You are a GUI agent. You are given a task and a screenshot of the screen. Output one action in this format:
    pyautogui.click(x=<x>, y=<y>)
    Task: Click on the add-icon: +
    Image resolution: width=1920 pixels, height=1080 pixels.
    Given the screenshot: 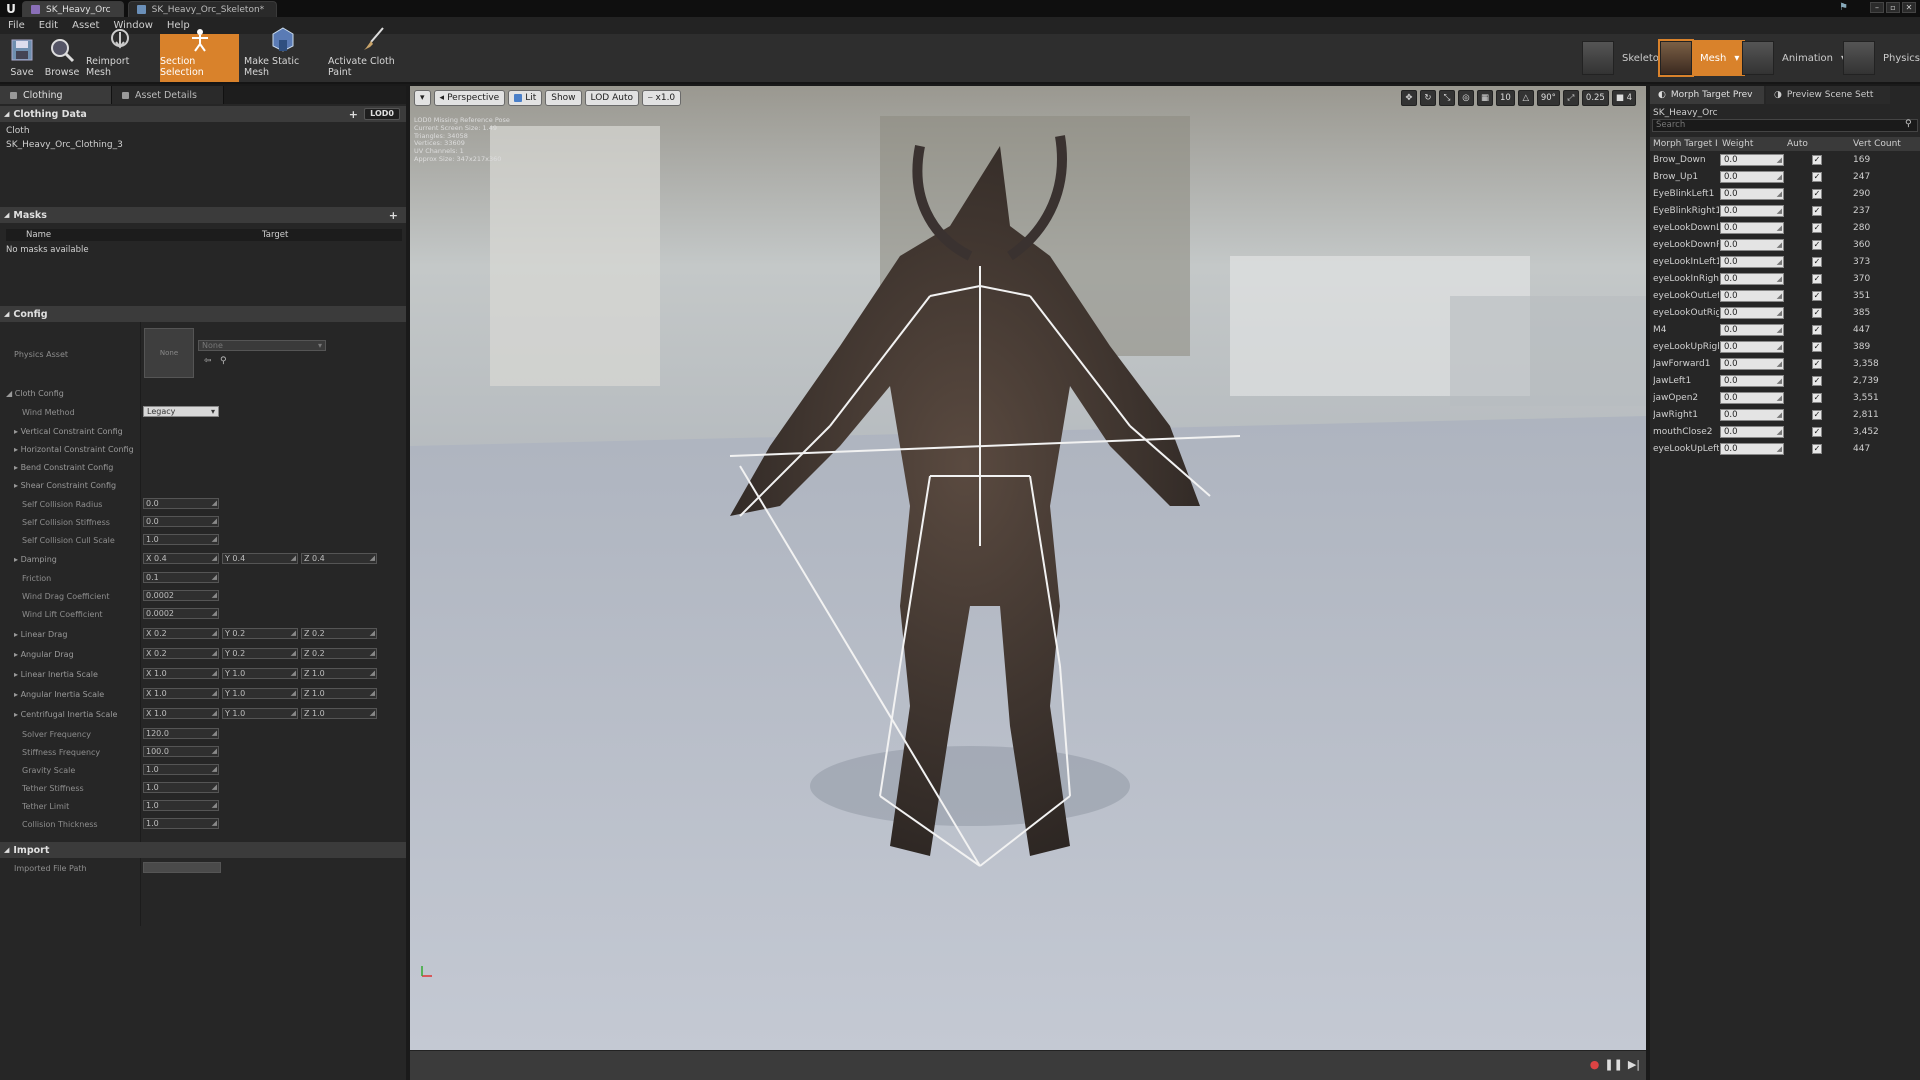 What is the action you would take?
    pyautogui.click(x=353, y=114)
    